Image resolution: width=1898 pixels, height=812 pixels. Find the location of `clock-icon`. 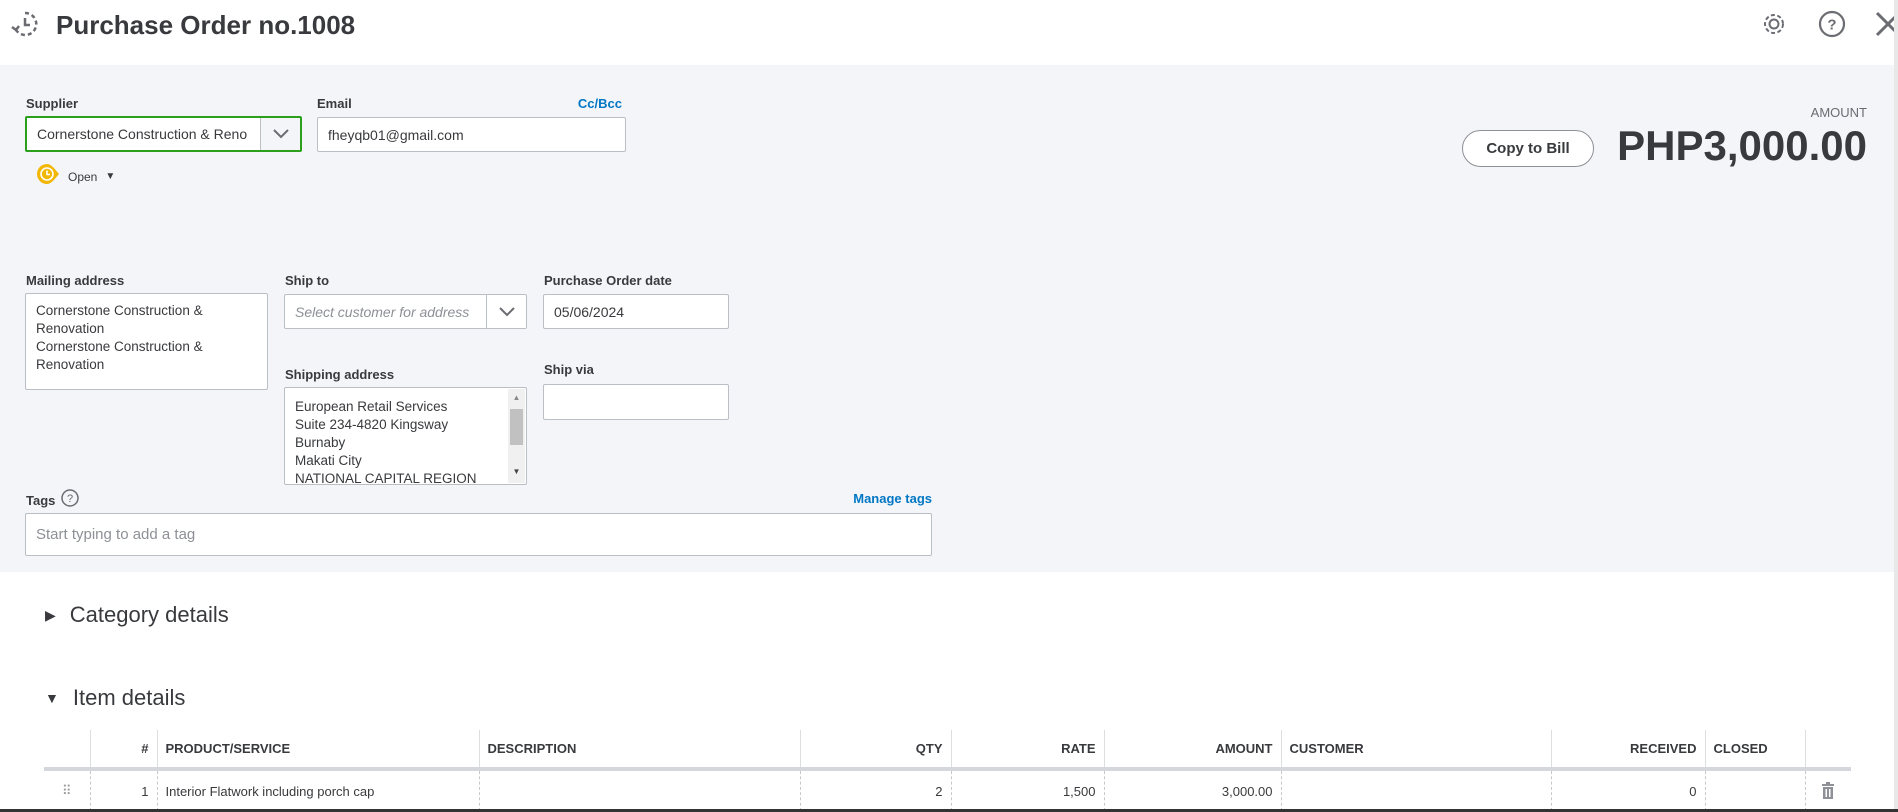

clock-icon is located at coordinates (48, 176).